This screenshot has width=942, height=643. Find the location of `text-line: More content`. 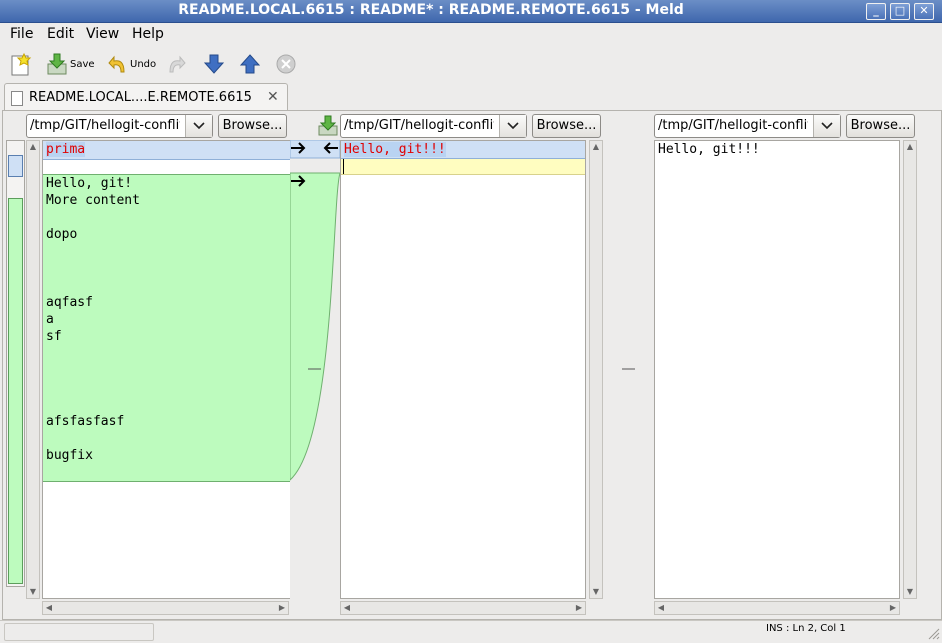

text-line: More content is located at coordinates (93, 200).